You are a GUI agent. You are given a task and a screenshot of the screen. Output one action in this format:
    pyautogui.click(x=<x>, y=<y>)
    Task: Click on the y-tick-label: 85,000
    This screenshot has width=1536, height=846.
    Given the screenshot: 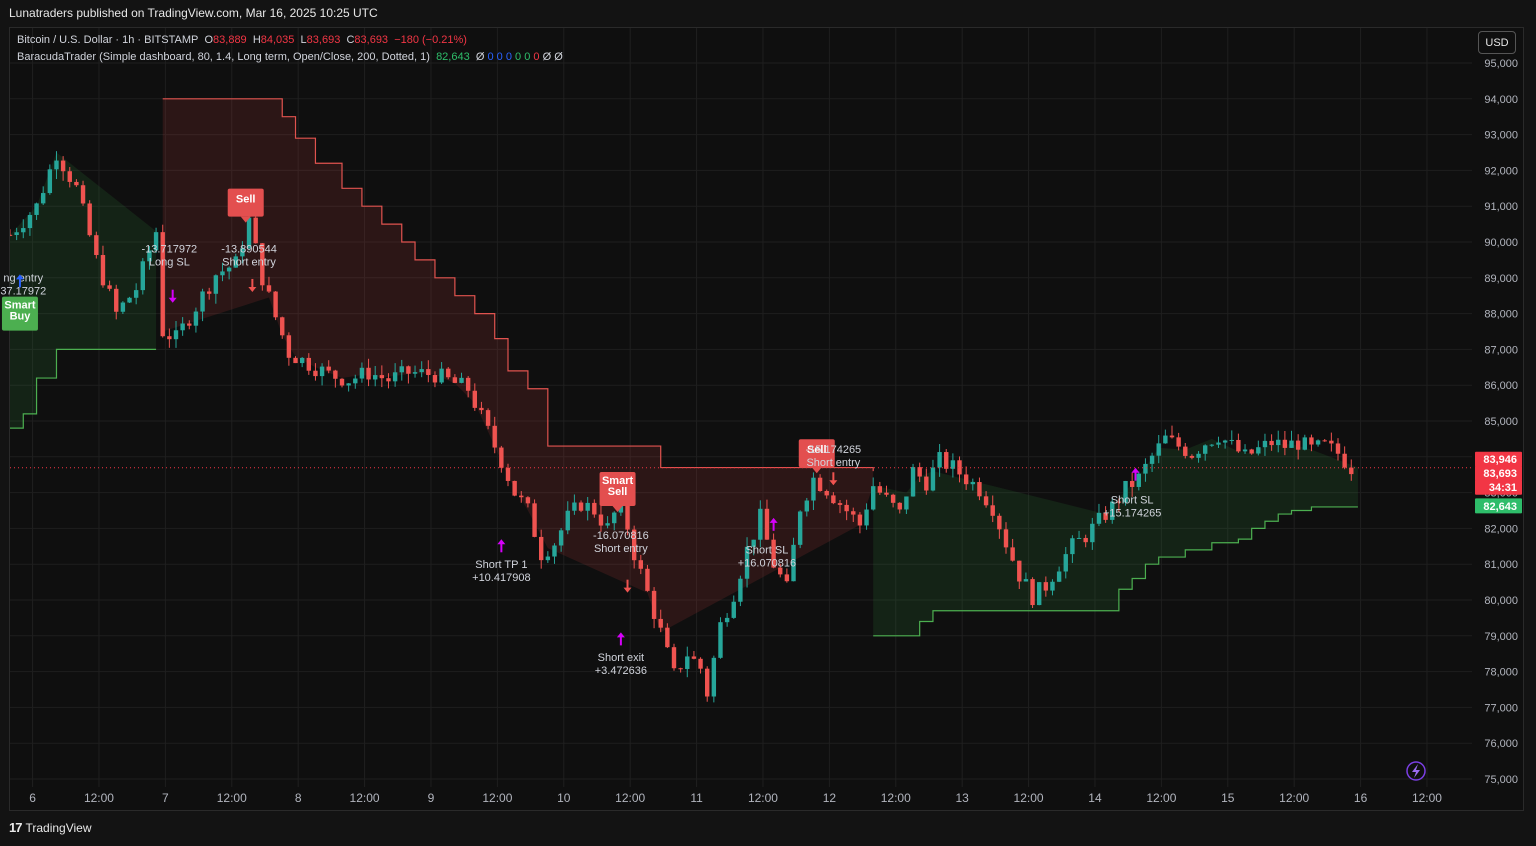 What is the action you would take?
    pyautogui.click(x=1501, y=422)
    